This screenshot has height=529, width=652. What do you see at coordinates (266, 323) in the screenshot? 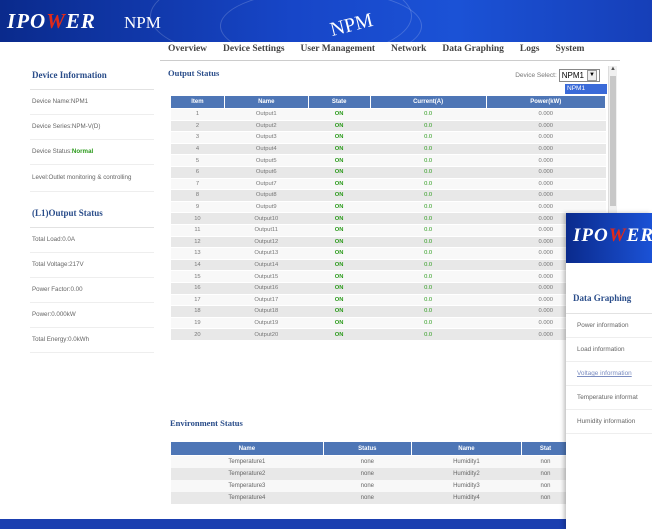
I see `name-cell: Output19` at bounding box center [266, 323].